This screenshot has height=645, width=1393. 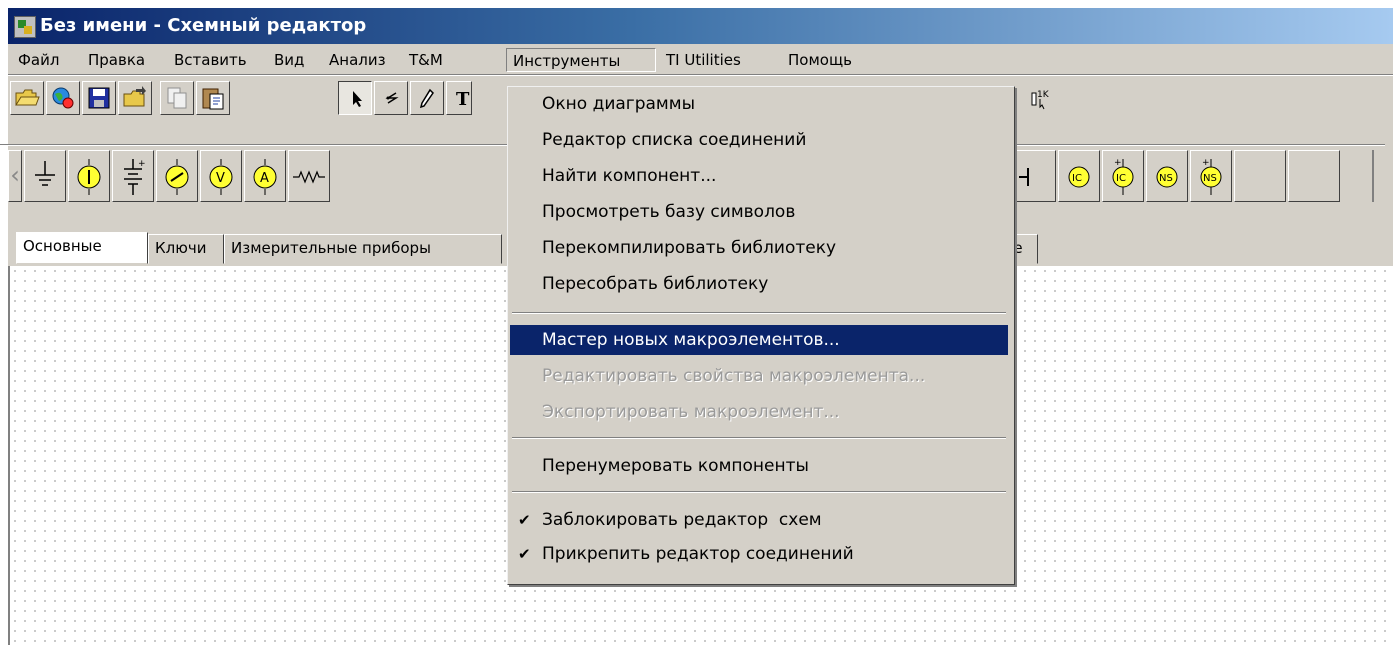 I want to click on ammeter-icon: A, so click(x=265, y=177).